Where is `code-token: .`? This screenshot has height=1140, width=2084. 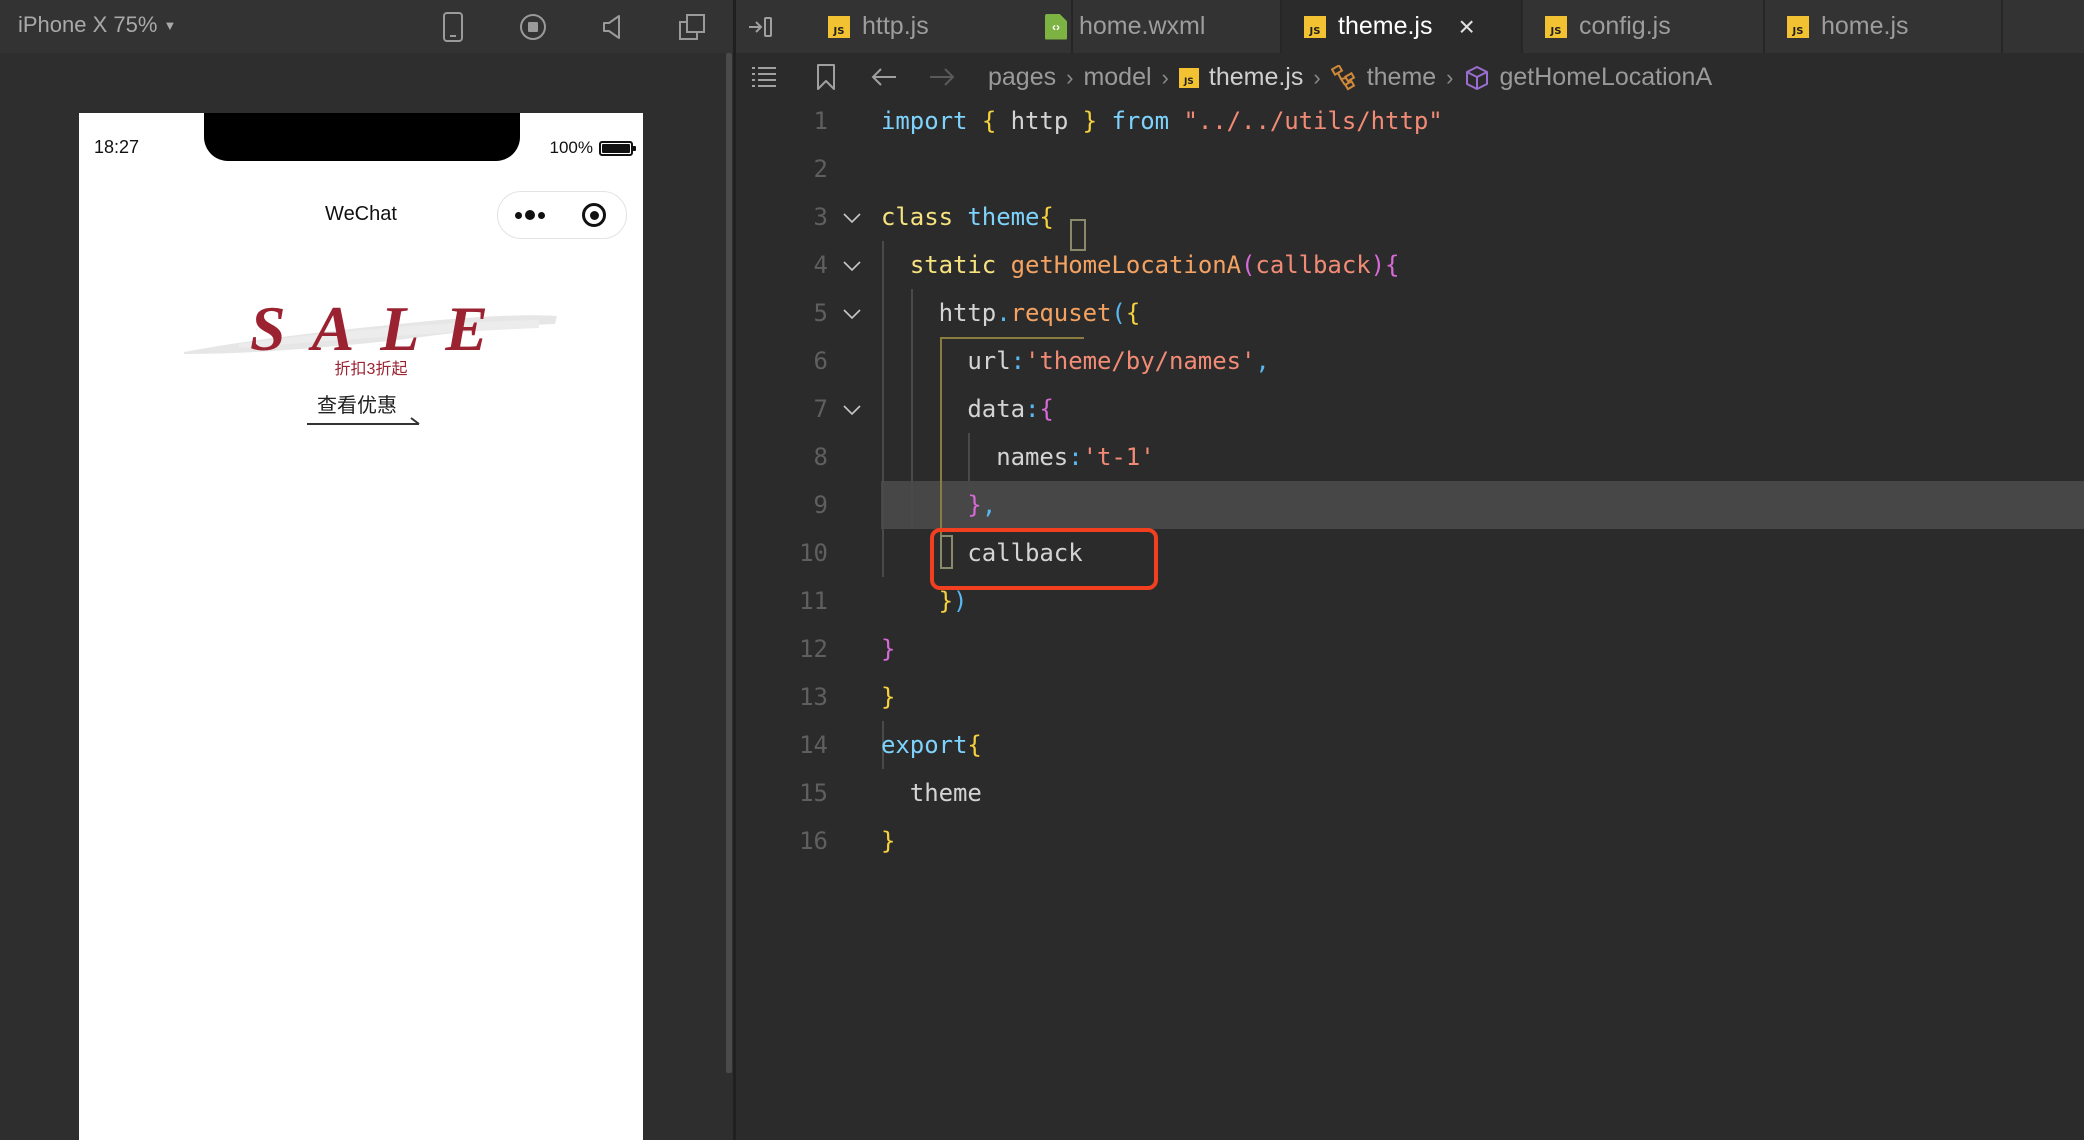
code-token: . is located at coordinates (1003, 313).